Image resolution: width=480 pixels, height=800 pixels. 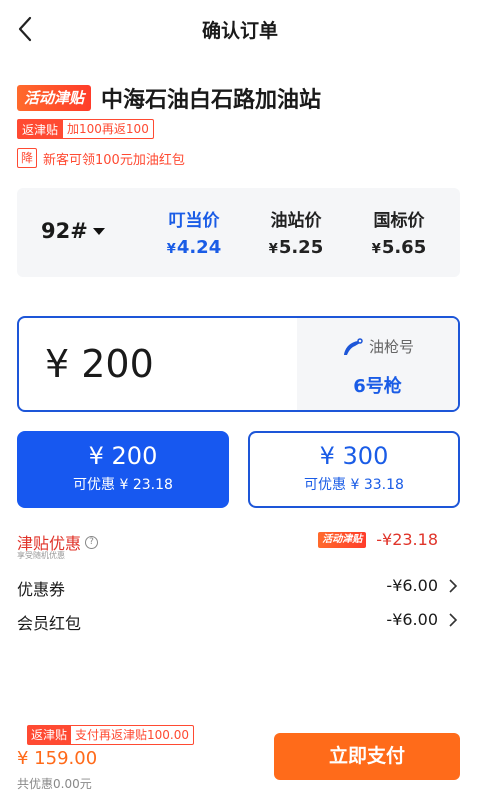 I want to click on bottom-rebate-badge: 返津贴 支付再返津贴100.00, so click(x=111, y=735).